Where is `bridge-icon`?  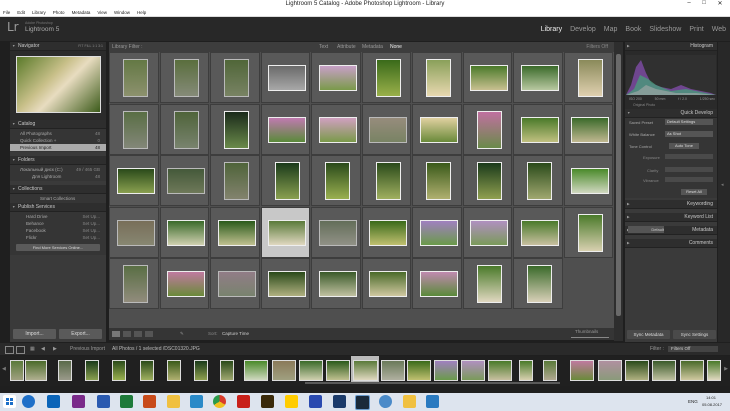 bridge-icon is located at coordinates (267, 401).